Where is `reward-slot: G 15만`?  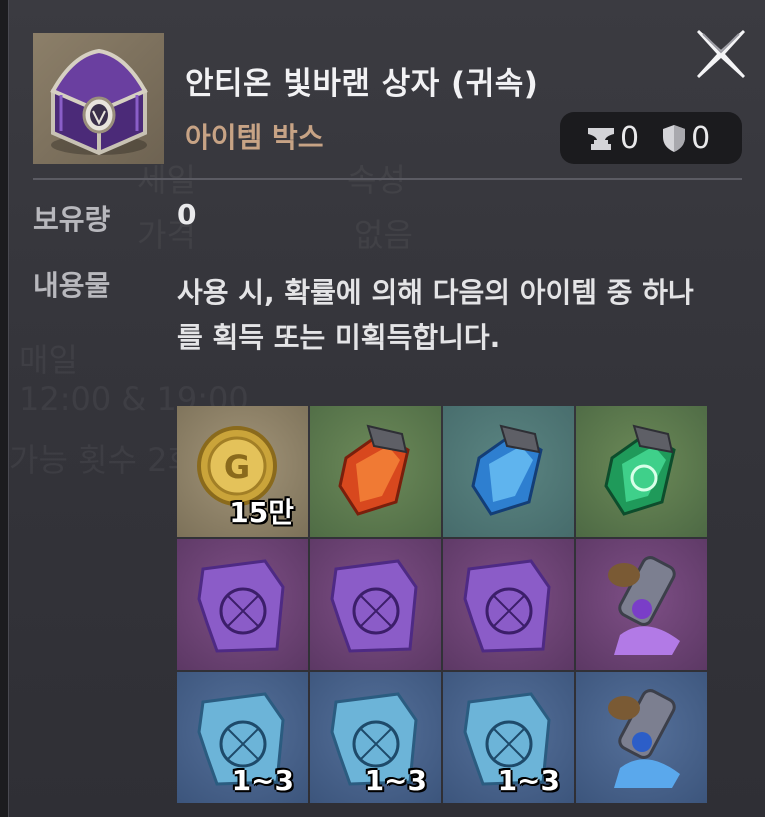 reward-slot: G 15만 is located at coordinates (242, 471).